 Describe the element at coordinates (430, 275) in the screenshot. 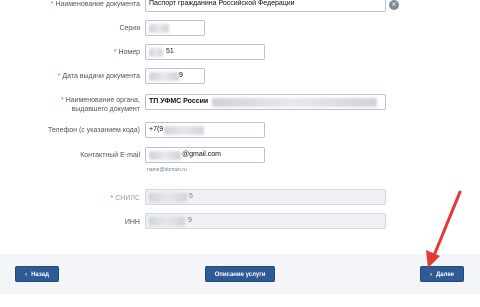

I see `chevron-right-icon: ›` at that location.